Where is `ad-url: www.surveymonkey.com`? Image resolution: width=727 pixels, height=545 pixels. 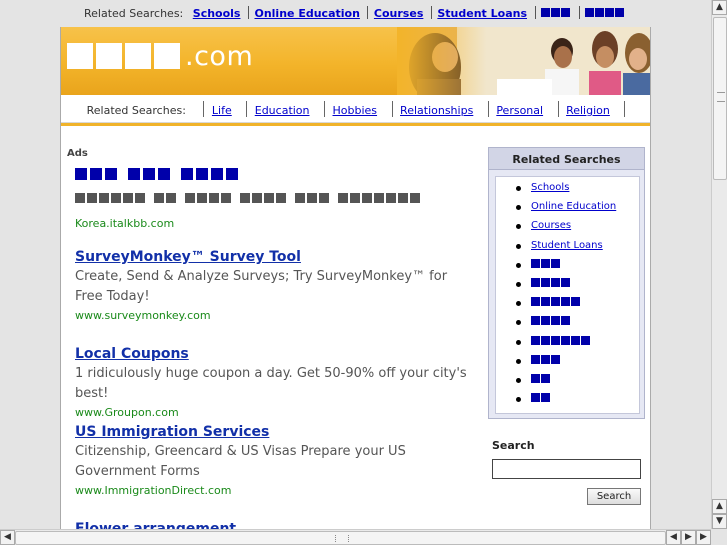 ad-url: www.surveymonkey.com is located at coordinates (275, 315).